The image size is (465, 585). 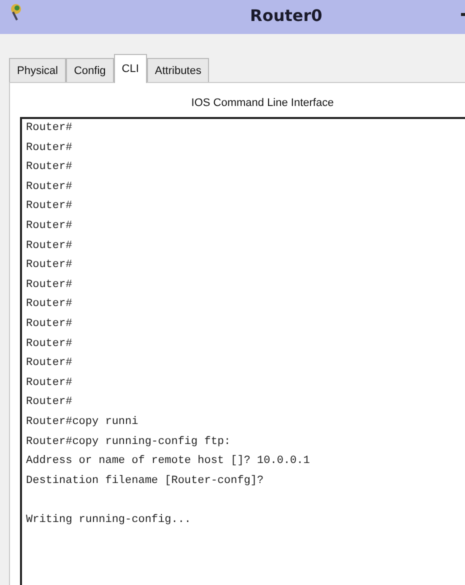 What do you see at coordinates (37, 70) in the screenshot?
I see `tab: Physical` at bounding box center [37, 70].